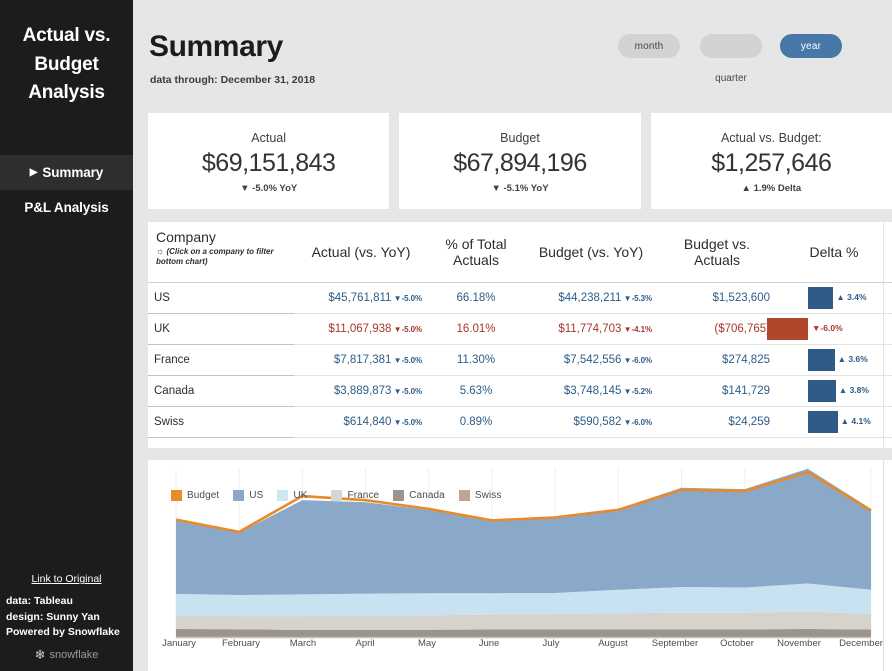 Image resolution: width=892 pixels, height=671 pixels. What do you see at coordinates (160, 251) in the screenshot?
I see `cursor-icon: ☼` at bounding box center [160, 251].